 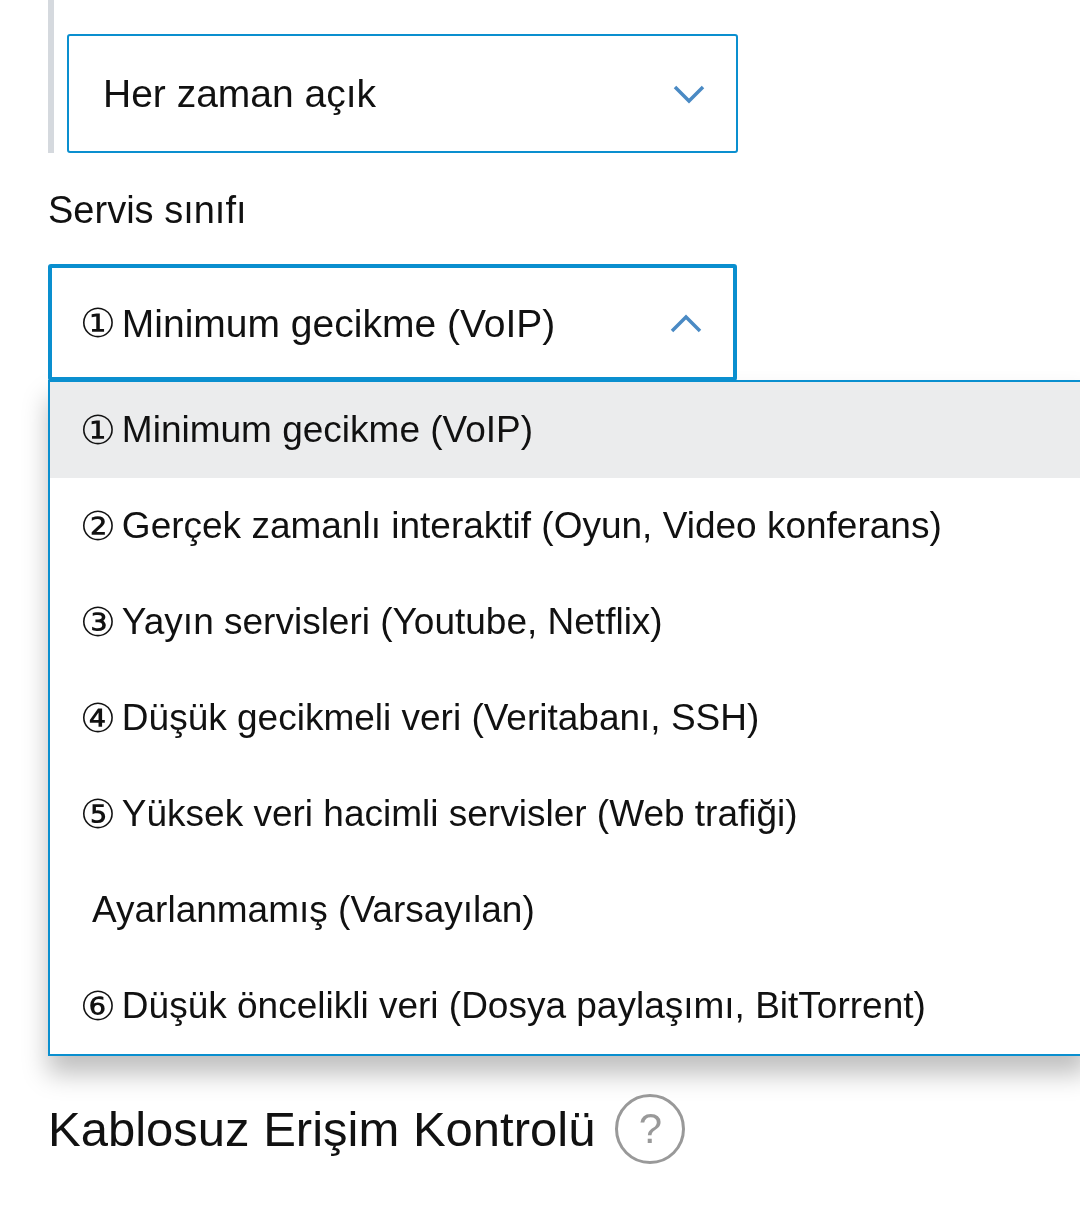 What do you see at coordinates (322, 1129) in the screenshot?
I see `section-title: Kablosuz Erişim Kontrolü` at bounding box center [322, 1129].